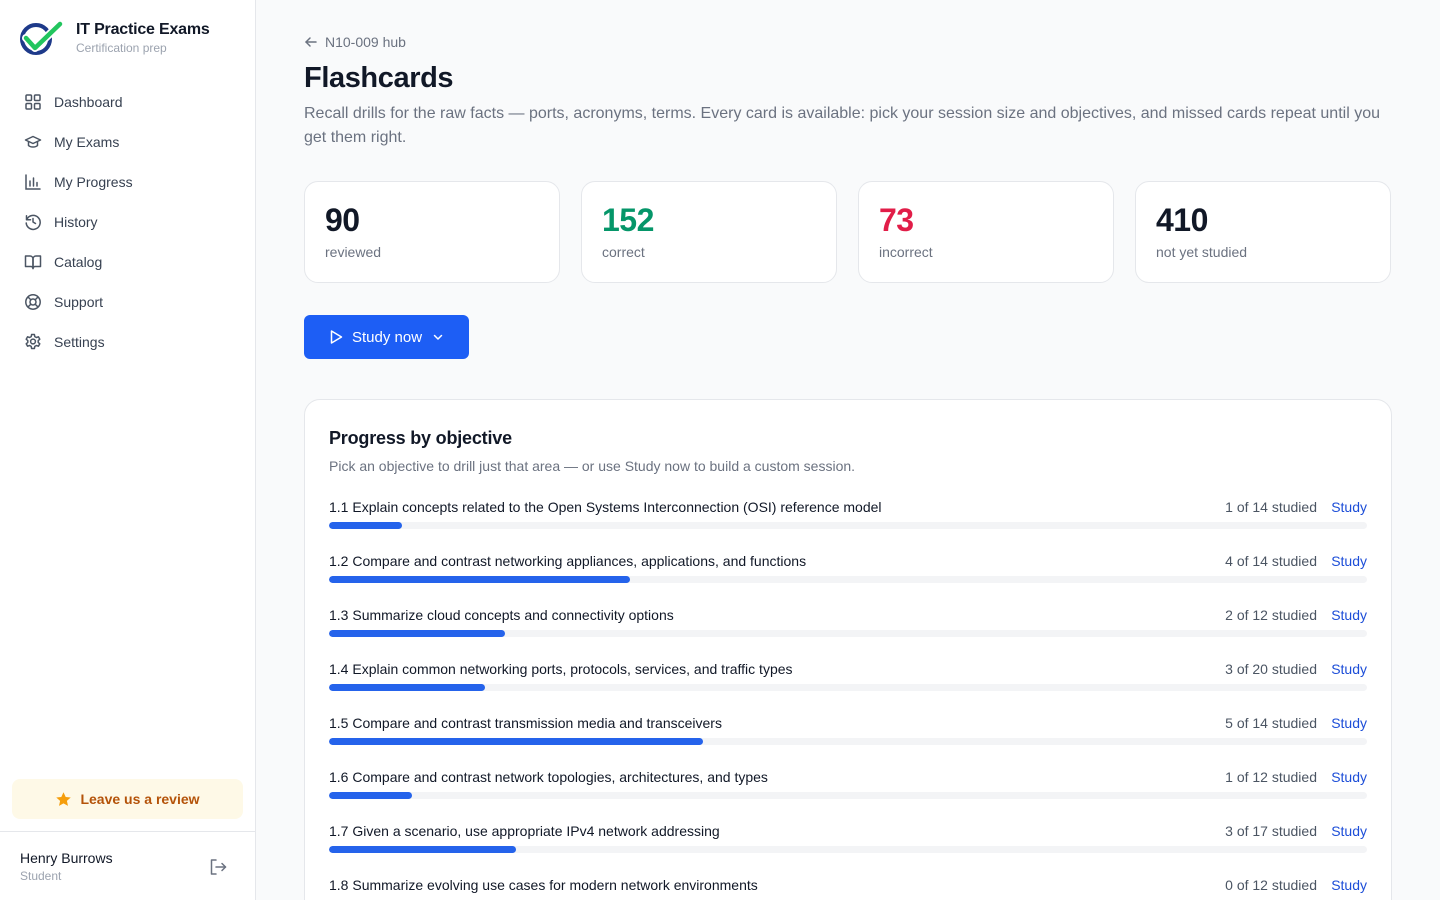  Describe the element at coordinates (33, 182) in the screenshot. I see `bar-chart-icon` at that location.